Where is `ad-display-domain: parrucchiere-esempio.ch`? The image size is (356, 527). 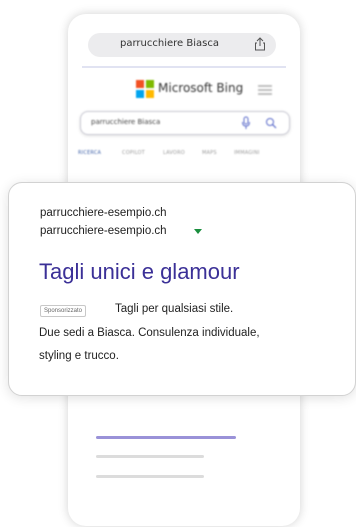
ad-display-domain: parrucchiere-esempio.ch is located at coordinates (103, 213).